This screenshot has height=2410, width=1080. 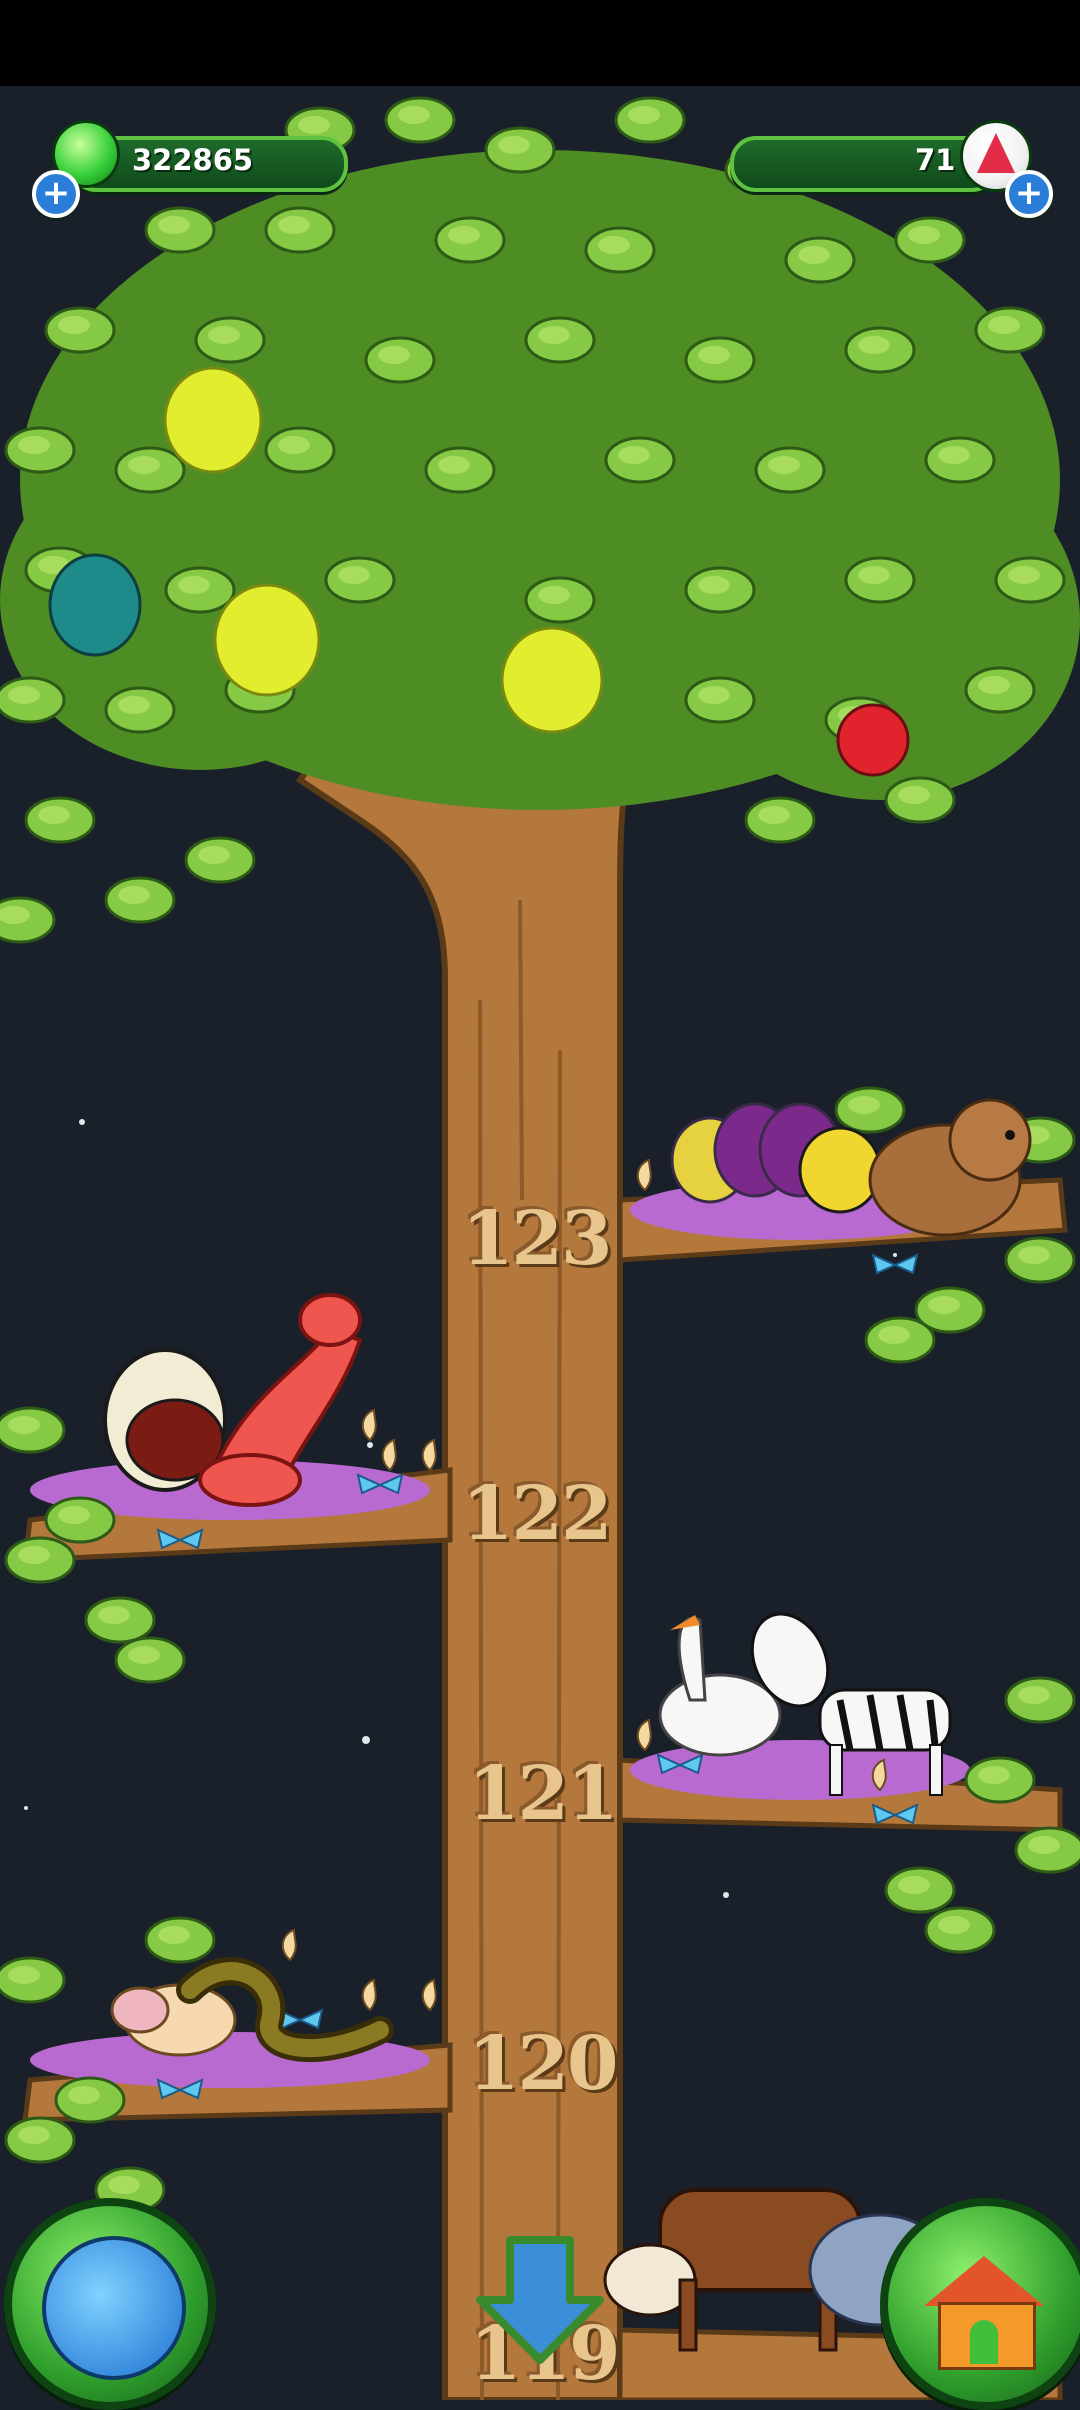 I want to click on teal-cone, so click(x=95, y=605).